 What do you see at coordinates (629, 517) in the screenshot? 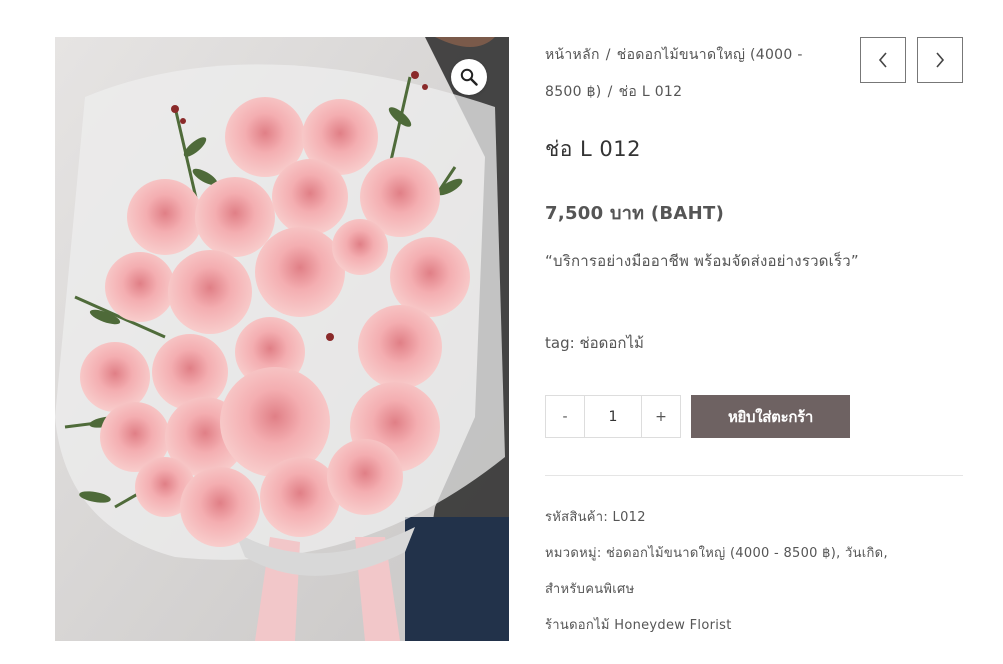
I see `sku-value: L012` at bounding box center [629, 517].